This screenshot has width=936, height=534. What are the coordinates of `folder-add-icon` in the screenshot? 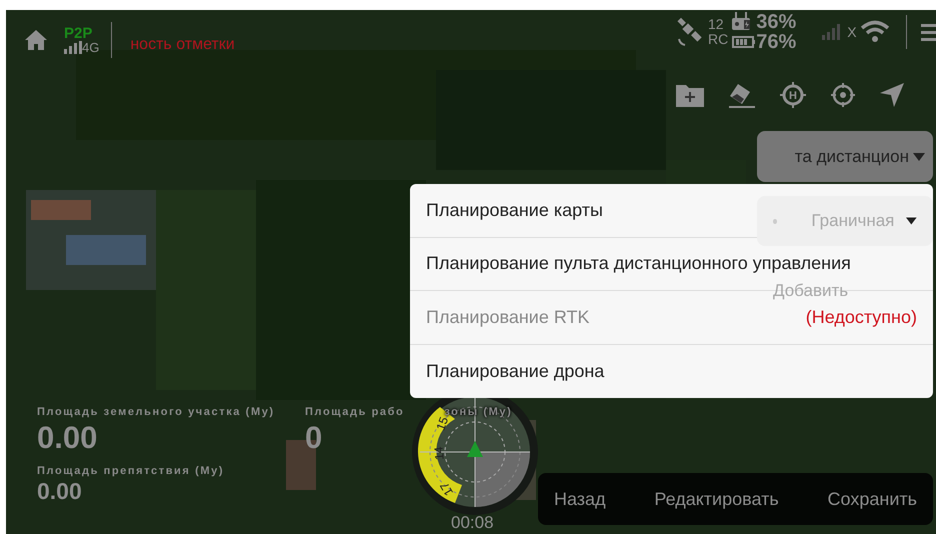 It's located at (690, 95).